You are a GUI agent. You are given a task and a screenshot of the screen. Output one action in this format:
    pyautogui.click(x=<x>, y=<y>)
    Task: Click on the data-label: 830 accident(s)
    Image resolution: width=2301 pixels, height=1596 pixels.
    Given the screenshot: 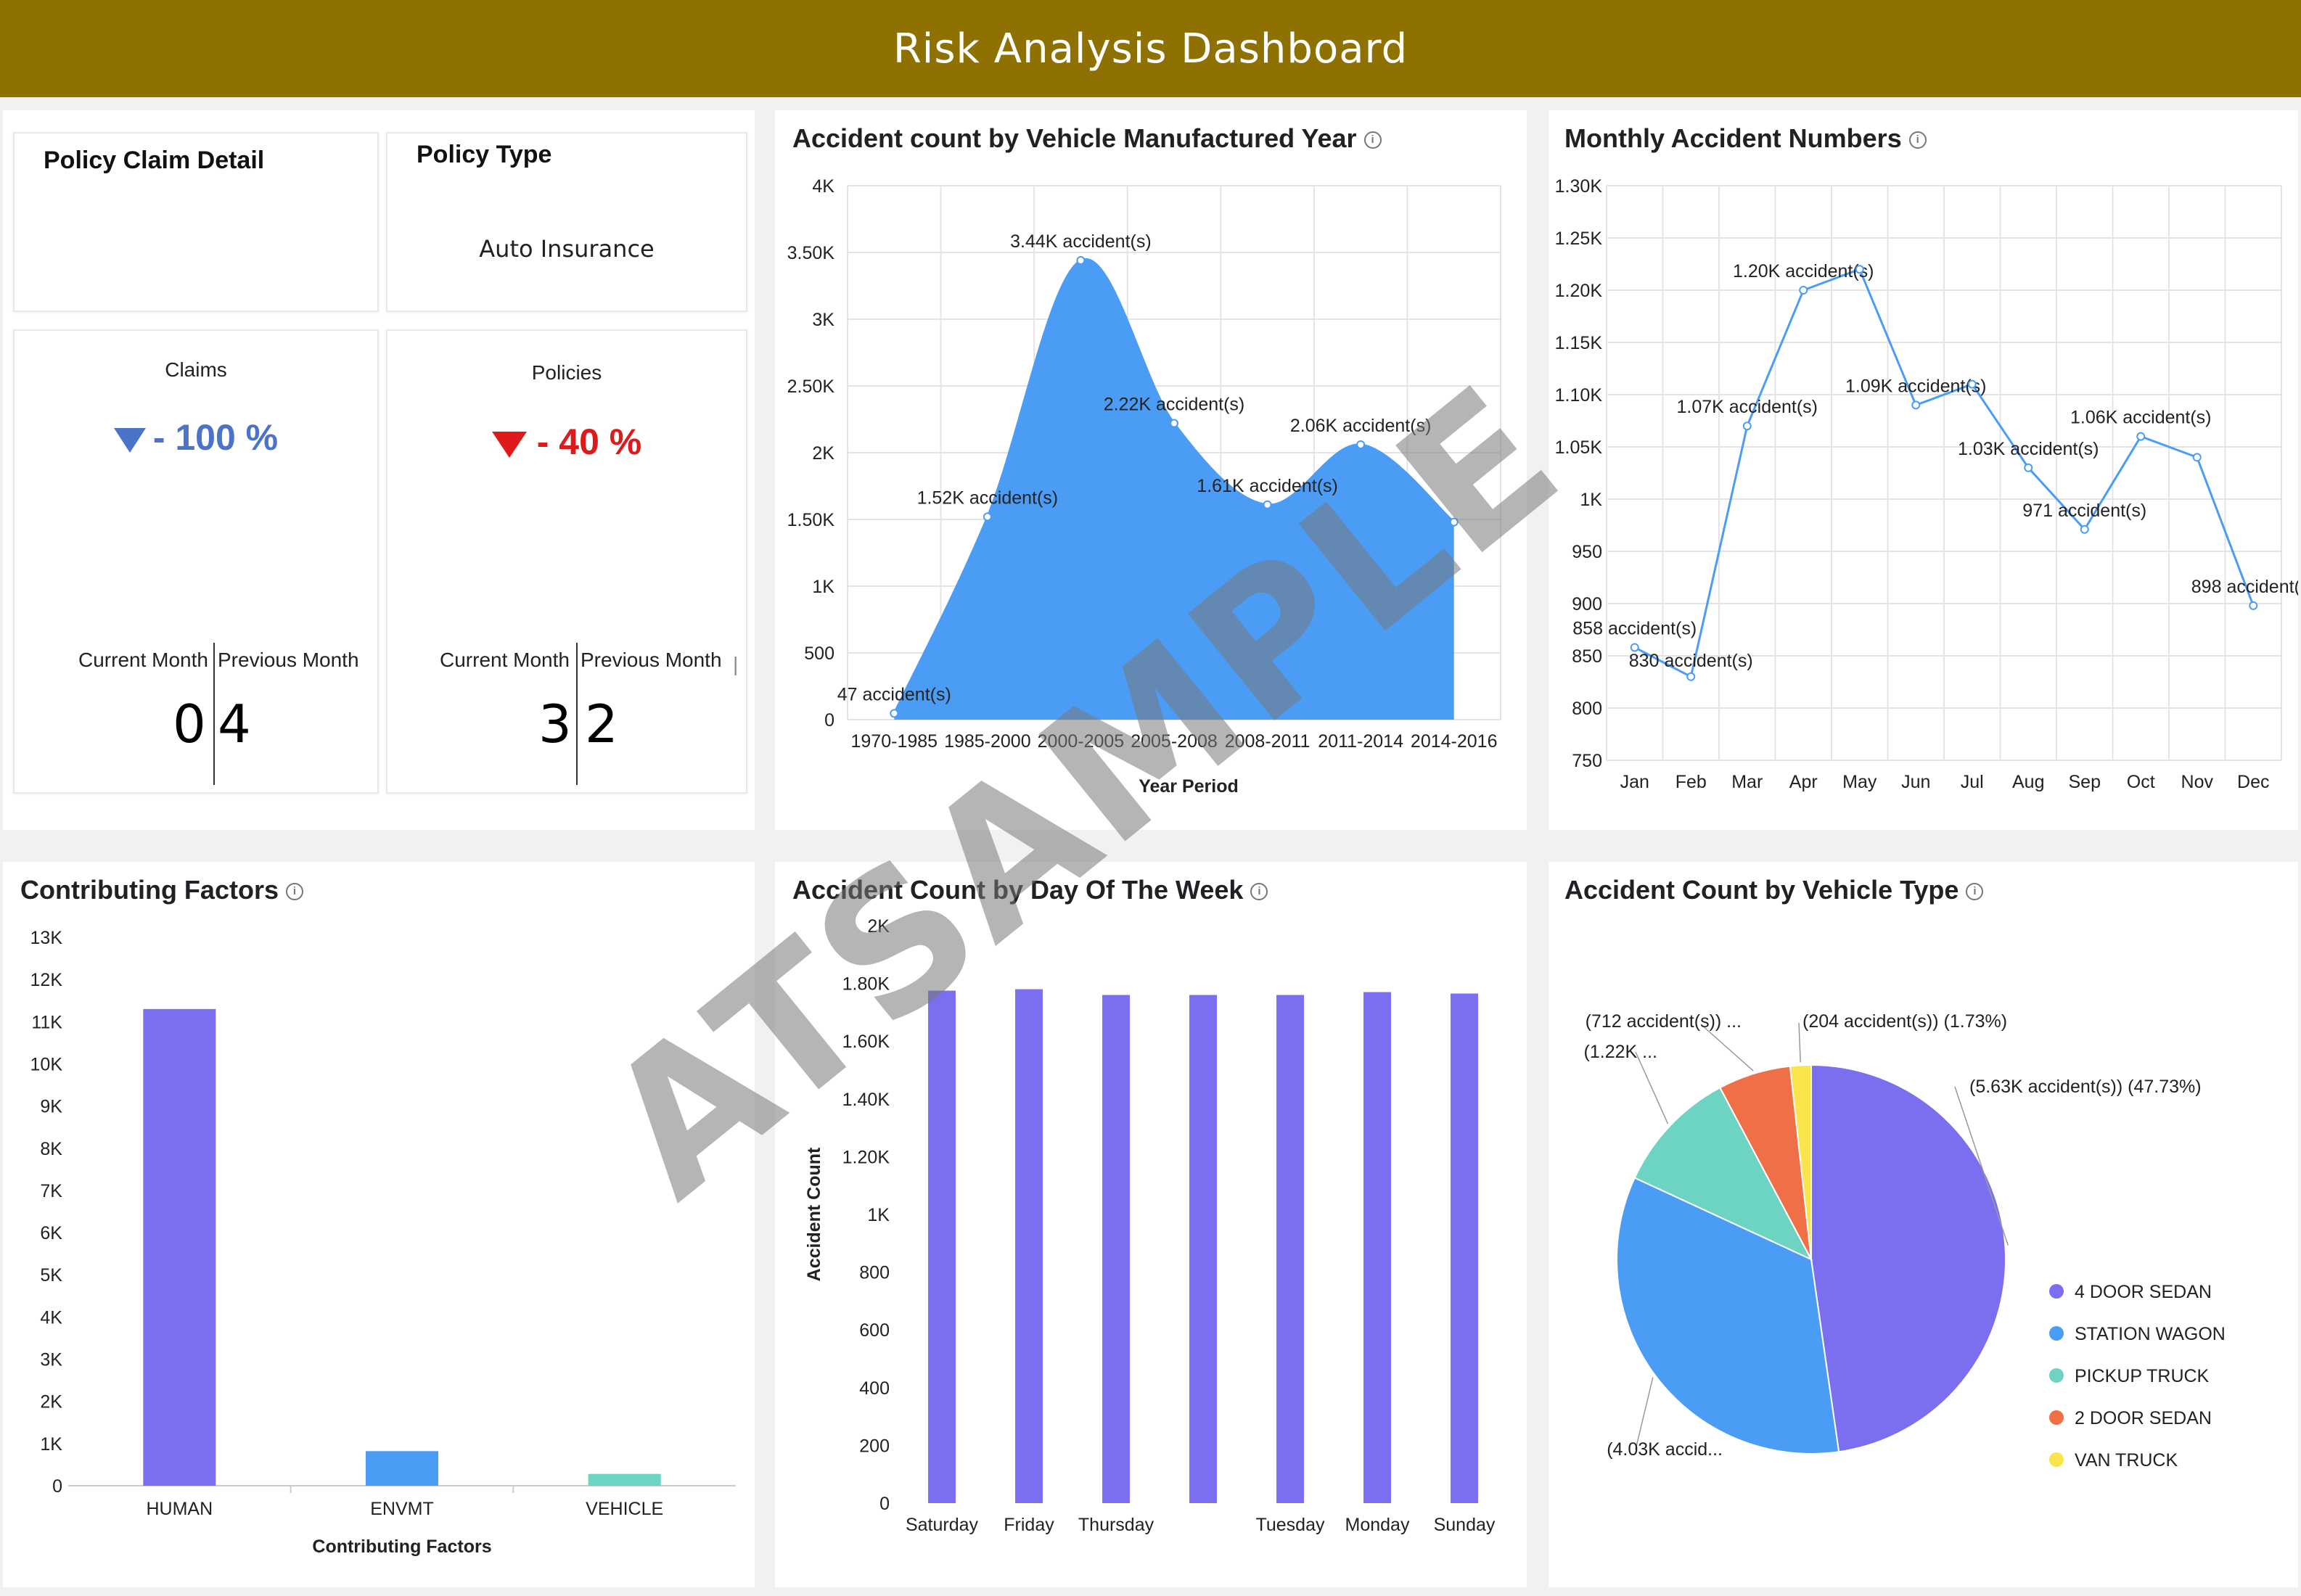 What is the action you would take?
    pyautogui.click(x=1691, y=661)
    